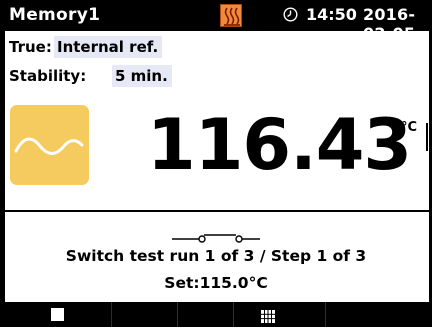  Describe the element at coordinates (389, 24) in the screenshot. I see `clock-date: 2016-02-05` at that location.